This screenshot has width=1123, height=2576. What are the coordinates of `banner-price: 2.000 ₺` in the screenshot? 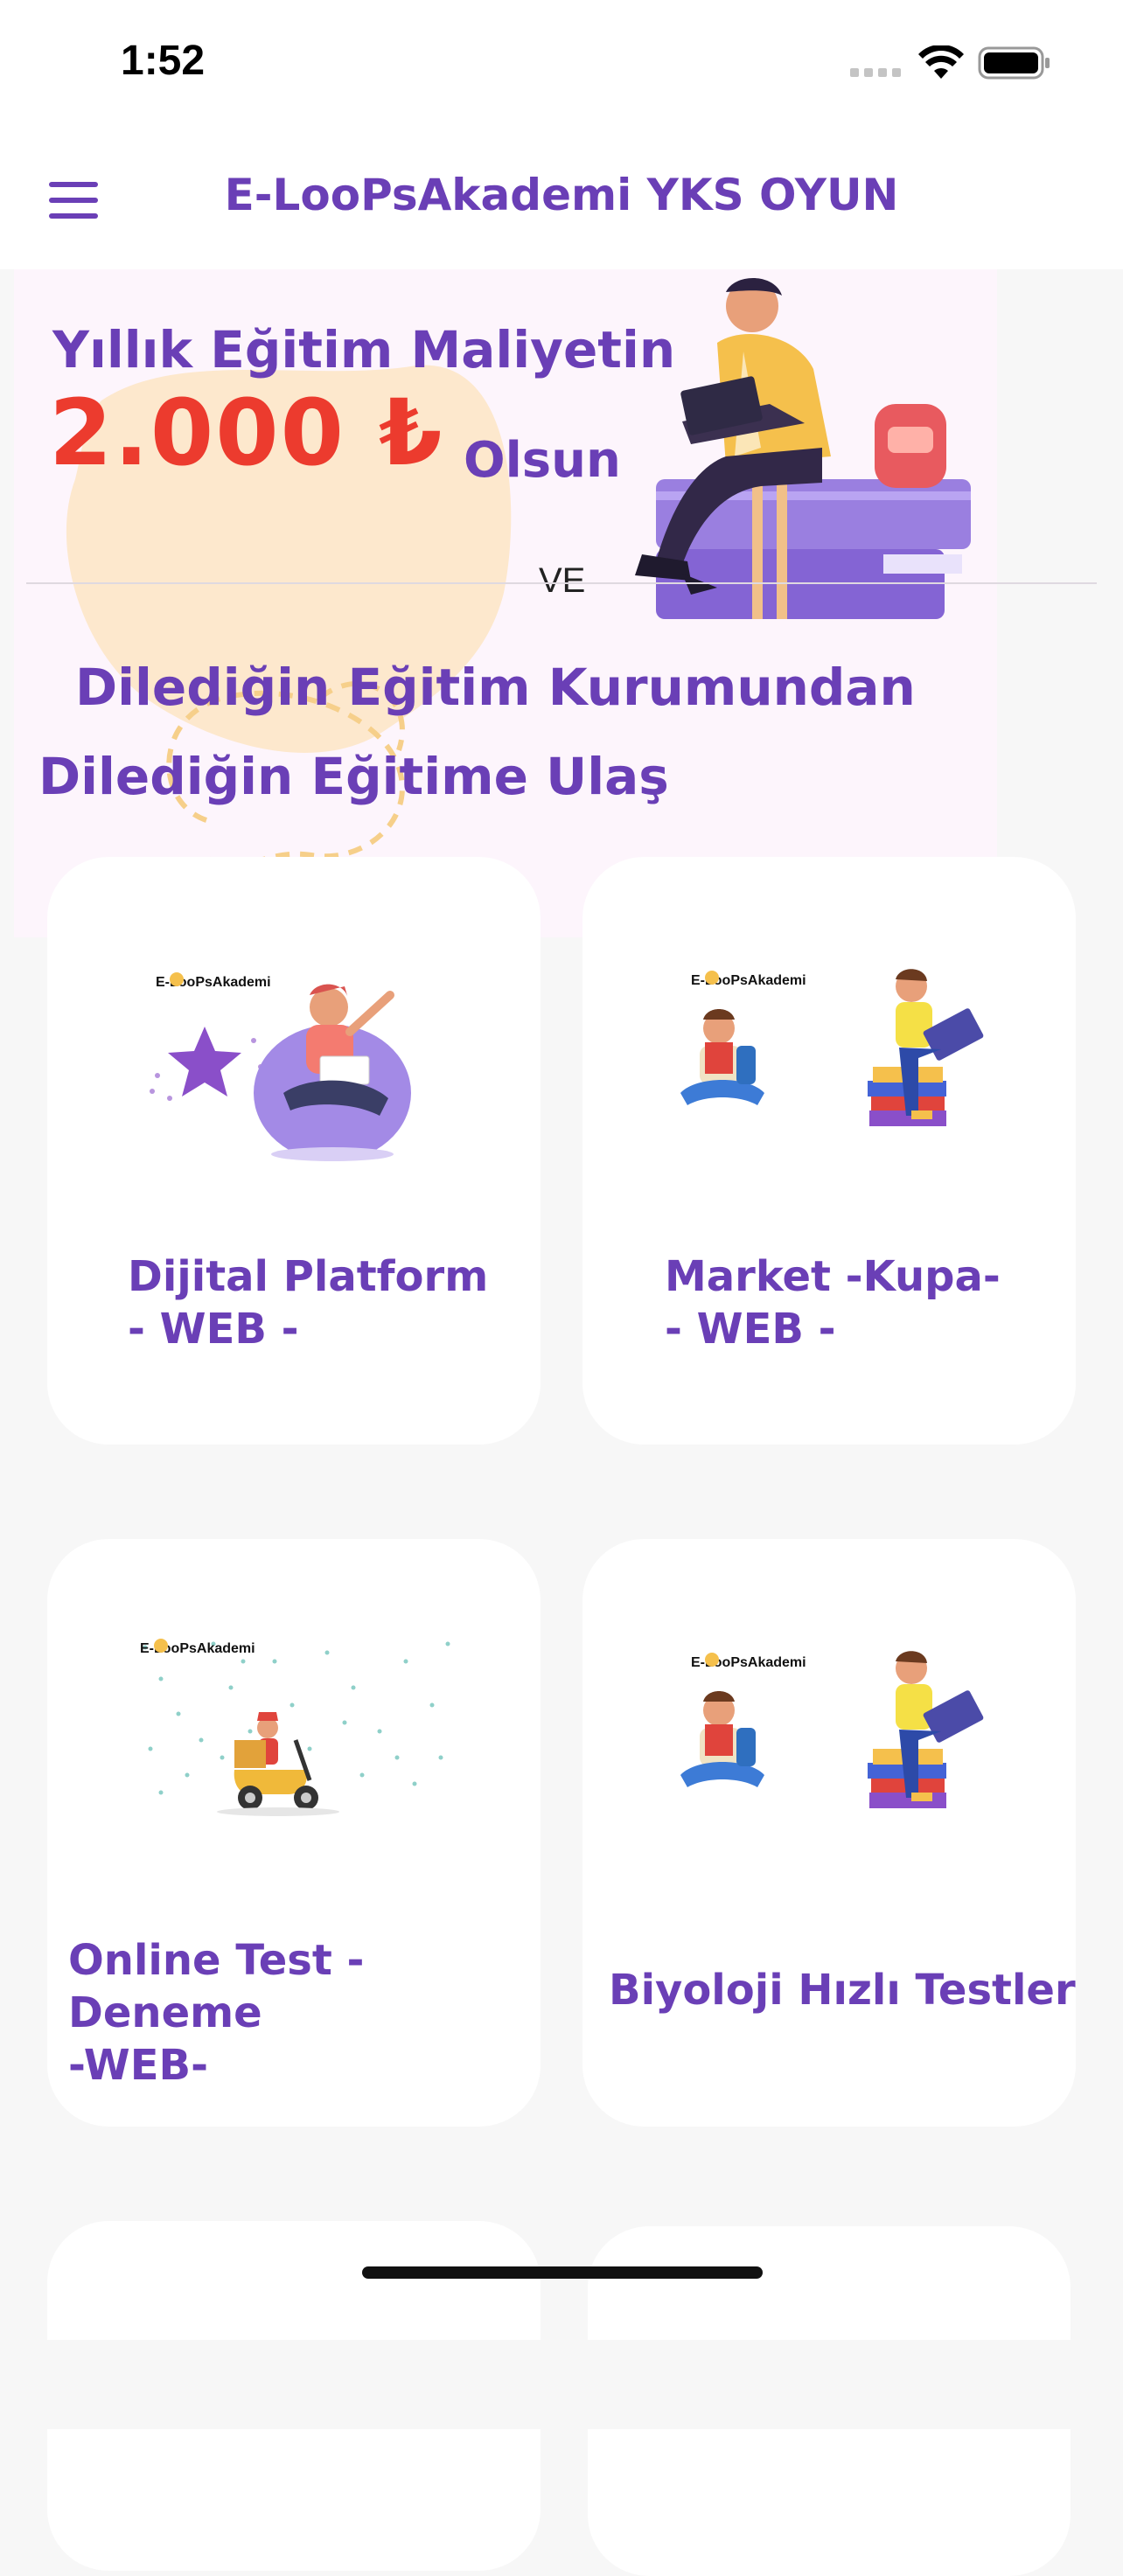 It's located at (246, 432).